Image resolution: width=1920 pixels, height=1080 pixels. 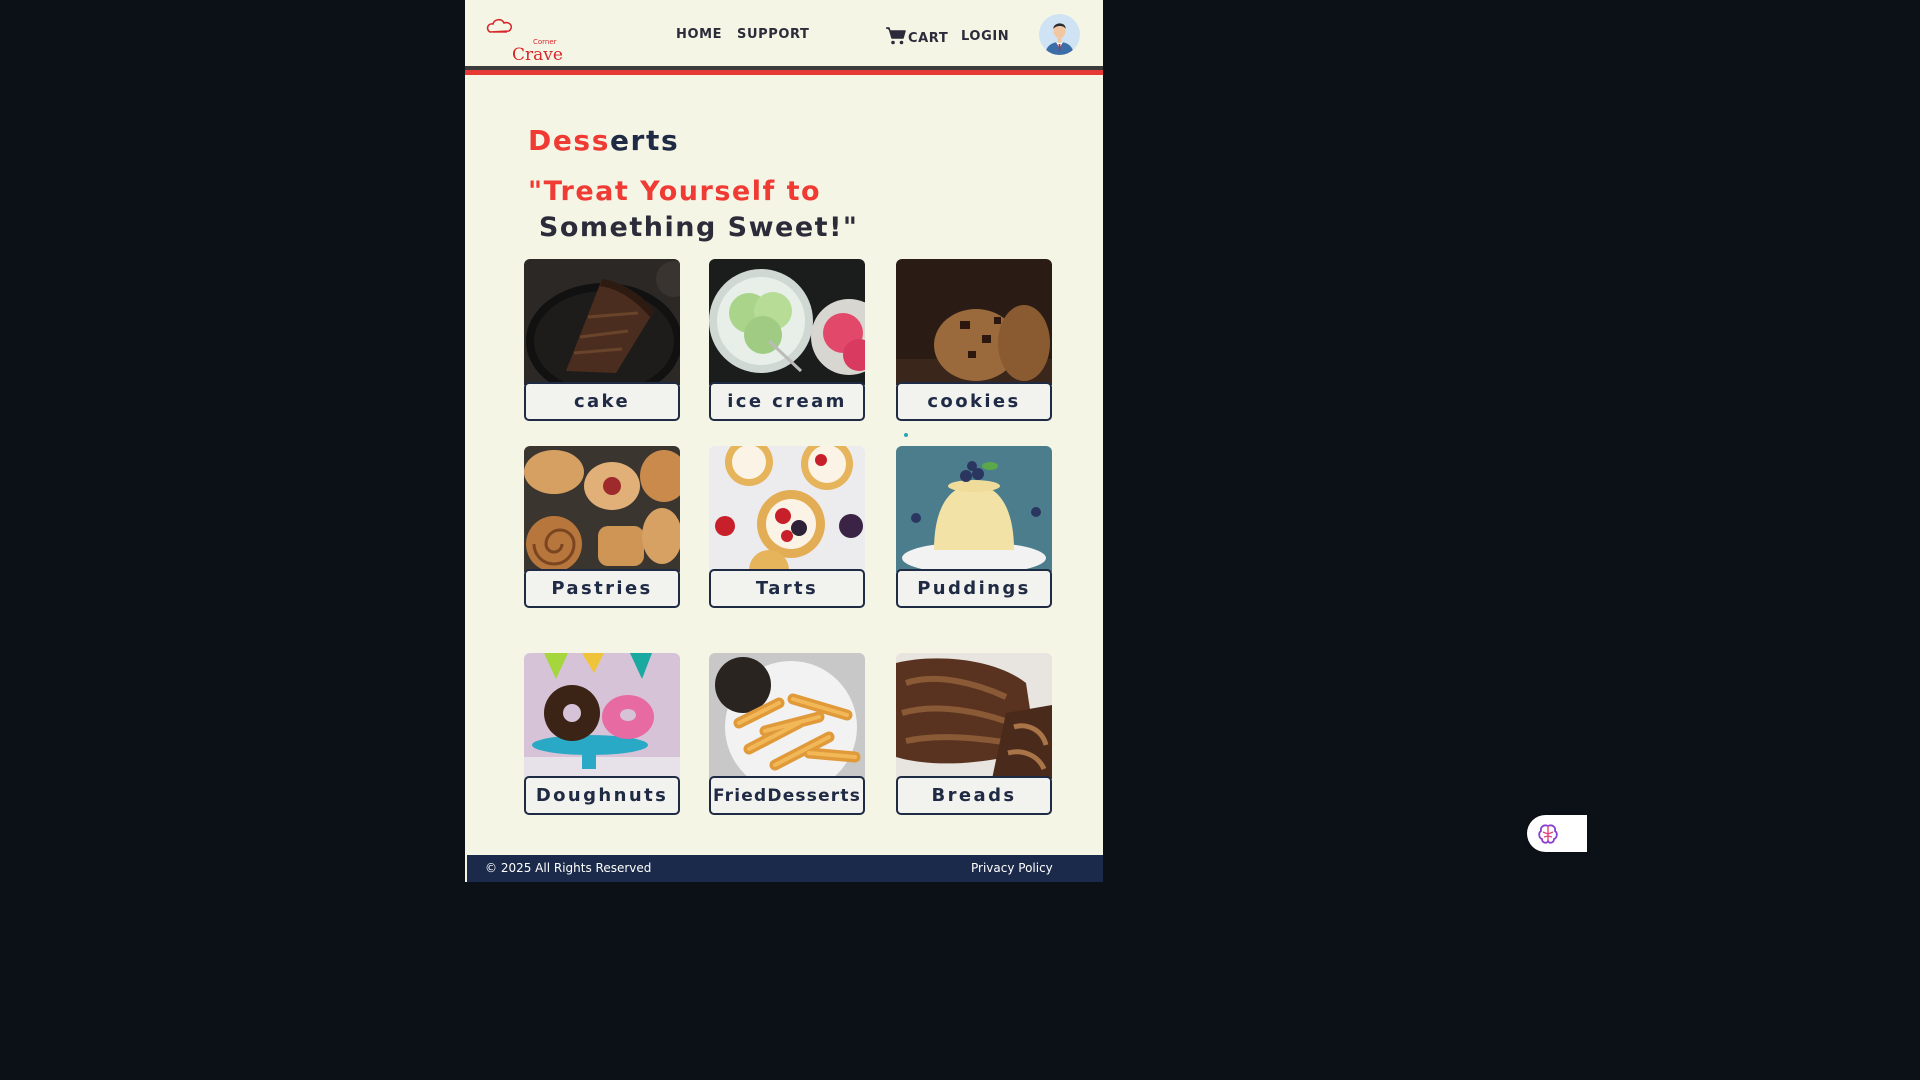 I want to click on category-card-cookies: cookies, so click(x=974, y=340).